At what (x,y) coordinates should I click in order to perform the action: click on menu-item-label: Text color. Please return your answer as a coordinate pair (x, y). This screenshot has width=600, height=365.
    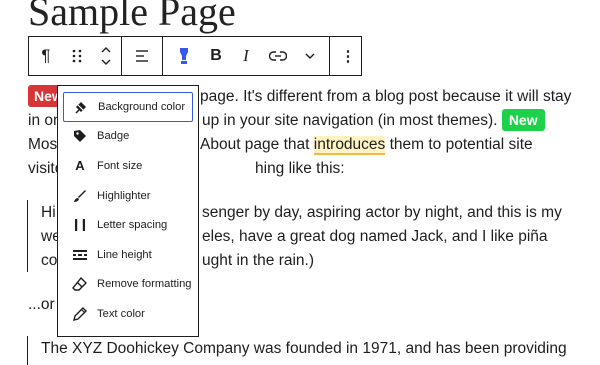
    Looking at the image, I should click on (121, 313).